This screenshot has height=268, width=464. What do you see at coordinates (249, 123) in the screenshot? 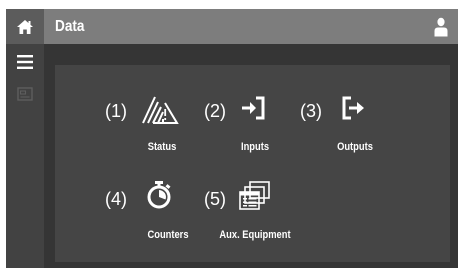
I see `inputs-tile: (2) Inputs` at bounding box center [249, 123].